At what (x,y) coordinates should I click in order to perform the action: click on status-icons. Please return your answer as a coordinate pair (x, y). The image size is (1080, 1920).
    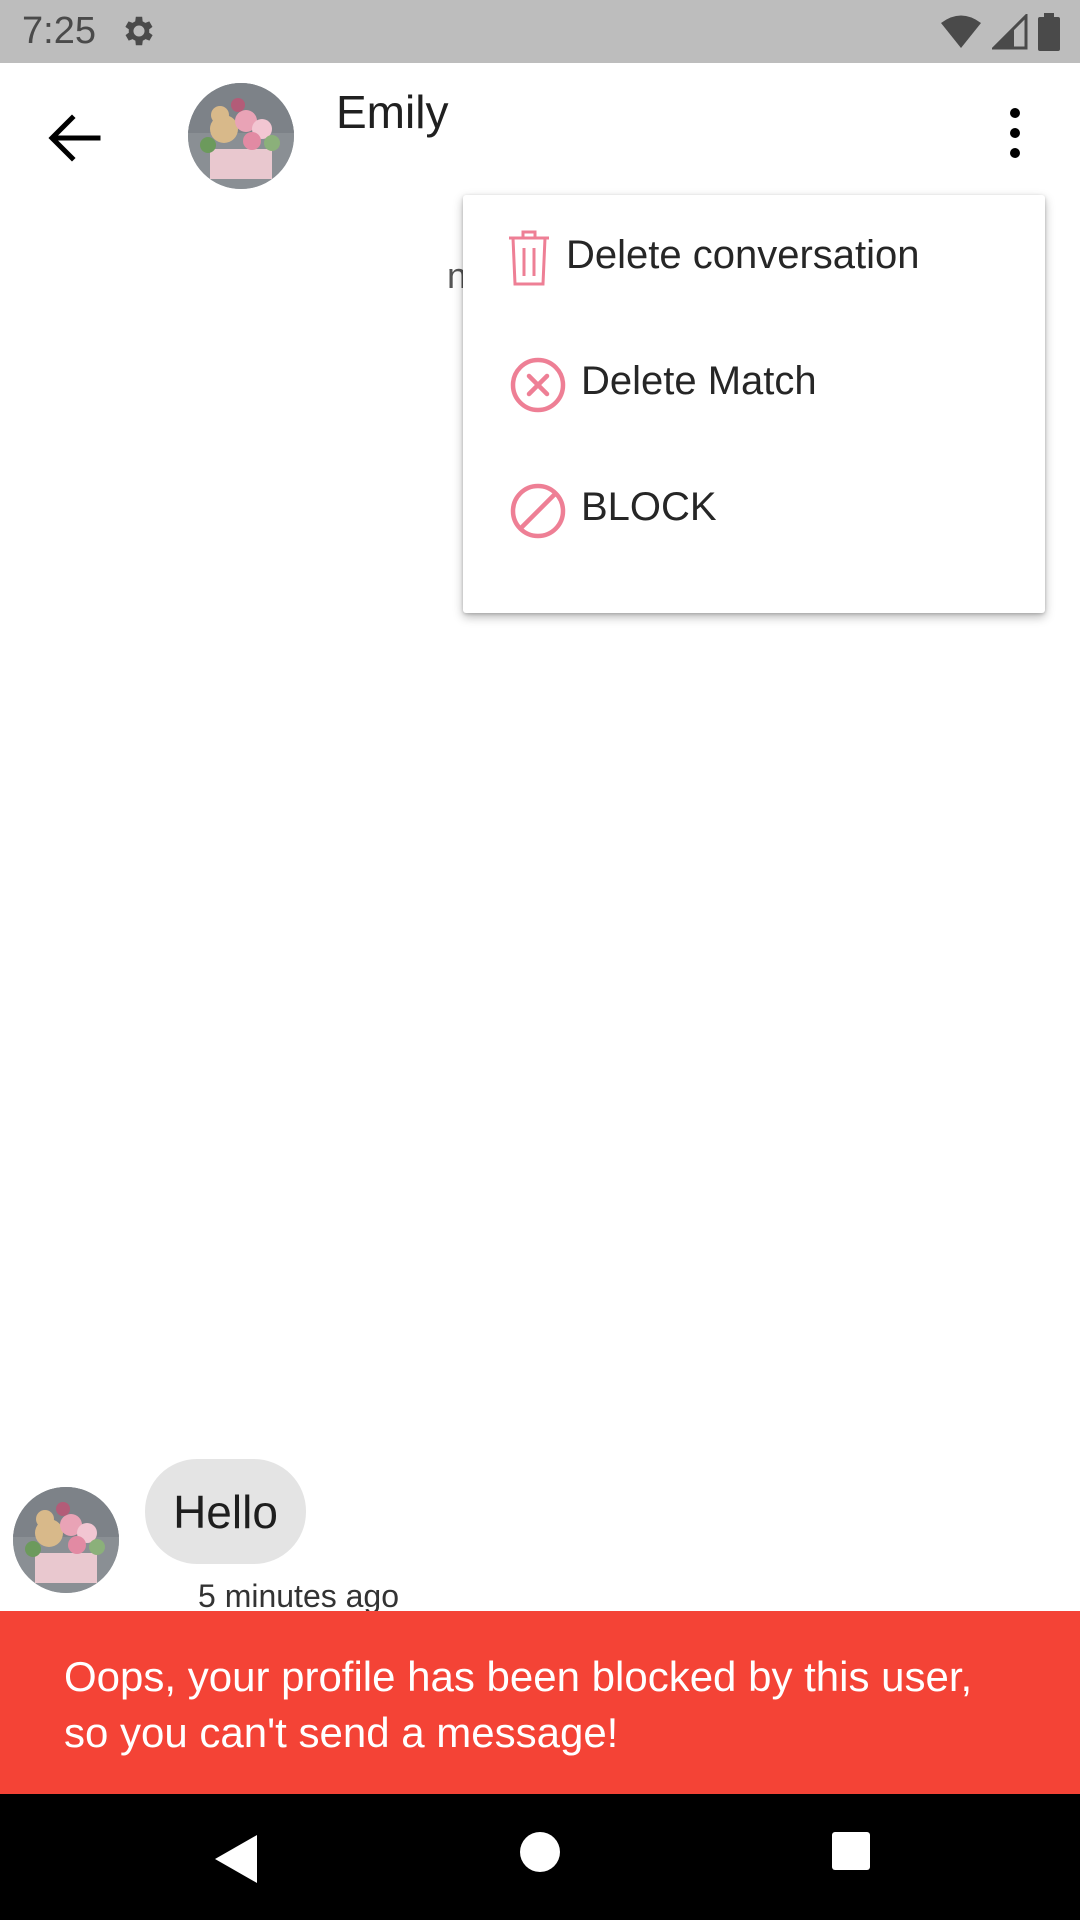
    Looking at the image, I should click on (1000, 32).